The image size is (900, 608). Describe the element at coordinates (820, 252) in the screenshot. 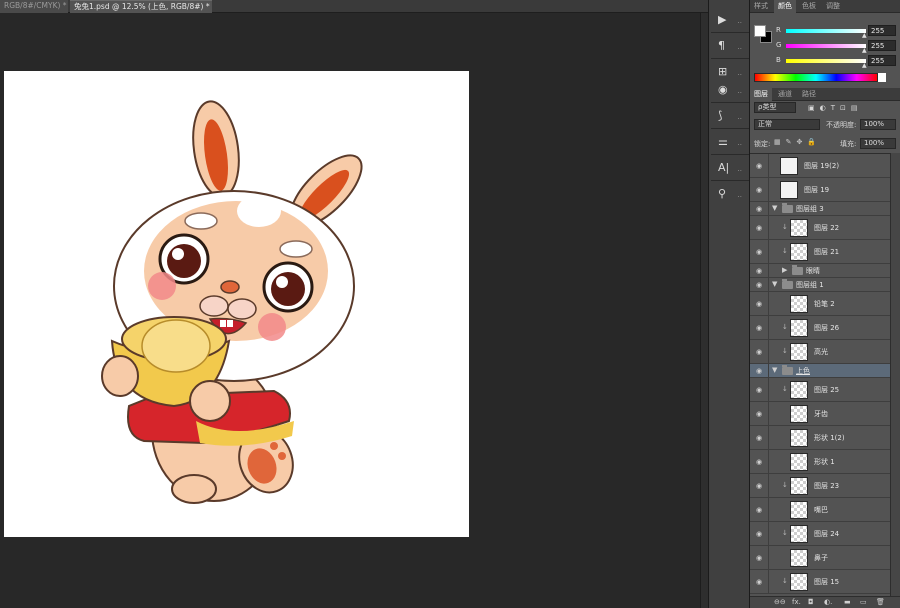

I see `layer-row: ◉ ↓ 图层 21` at that location.